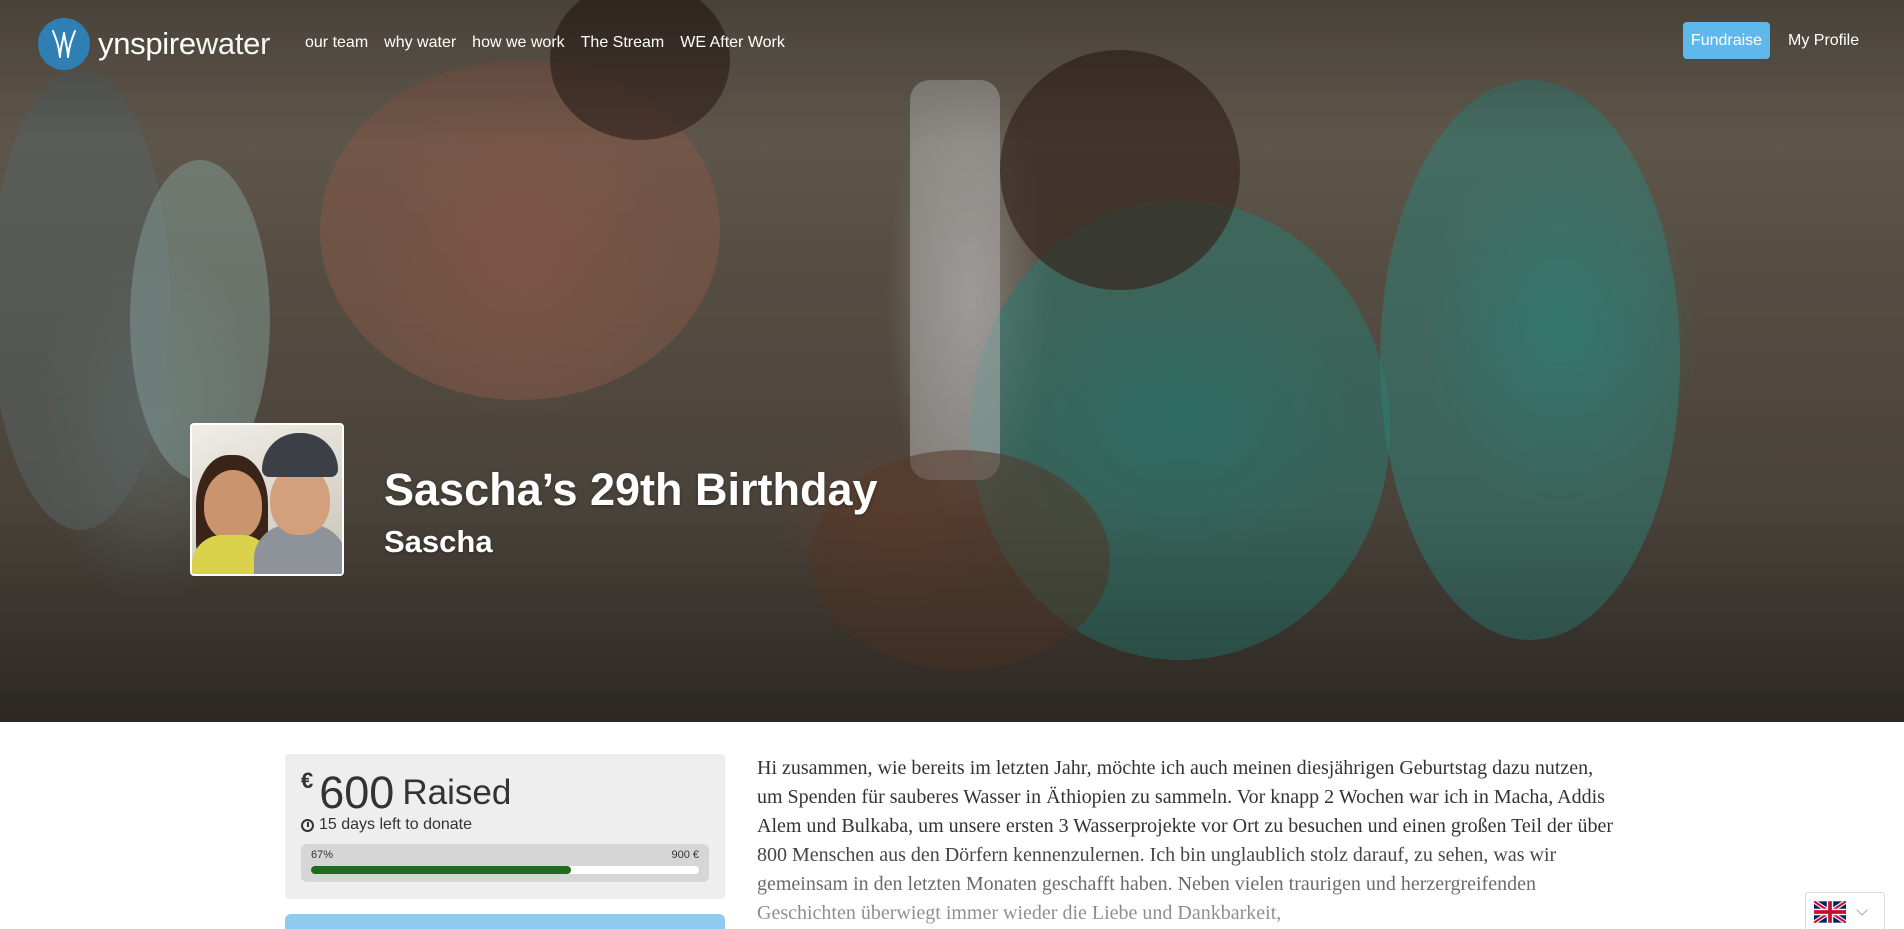 The image size is (1904, 929). I want to click on nav-the-stream: The Stream, so click(623, 43).